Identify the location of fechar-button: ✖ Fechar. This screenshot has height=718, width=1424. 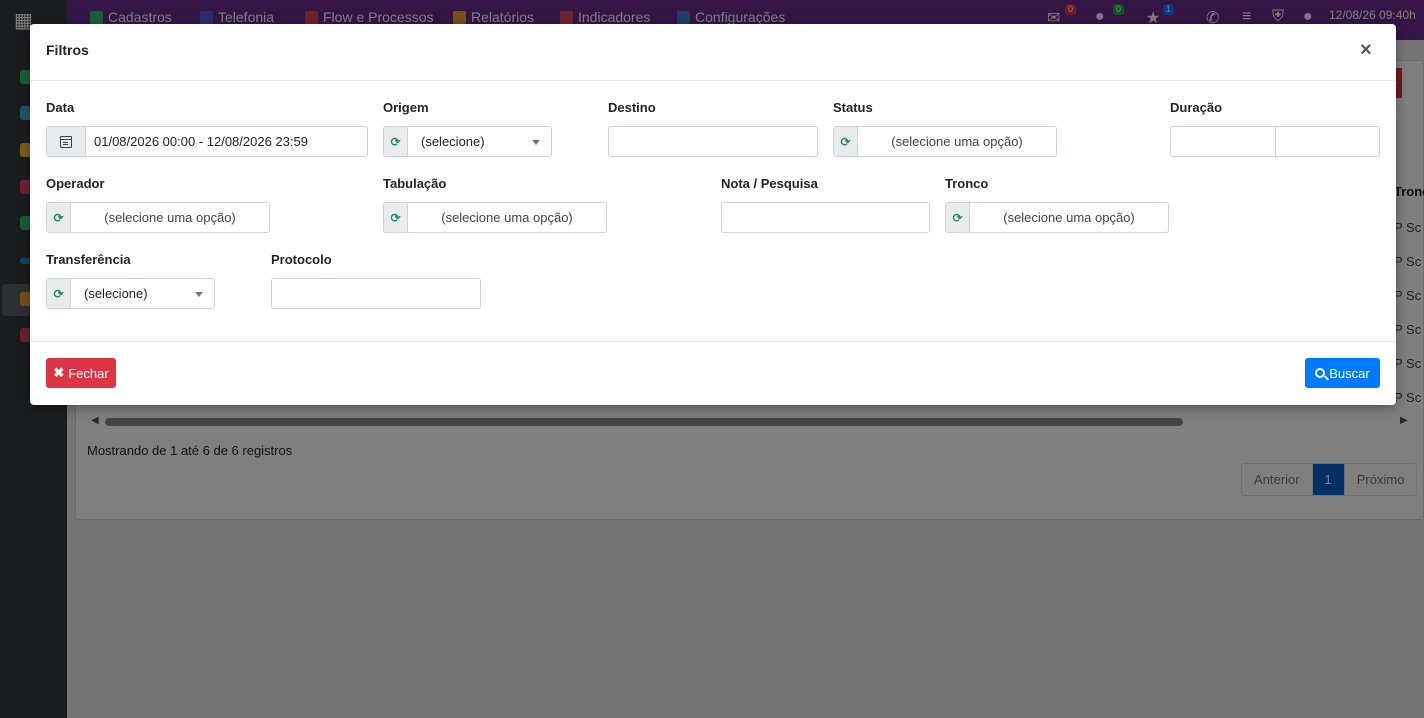
(81, 373).